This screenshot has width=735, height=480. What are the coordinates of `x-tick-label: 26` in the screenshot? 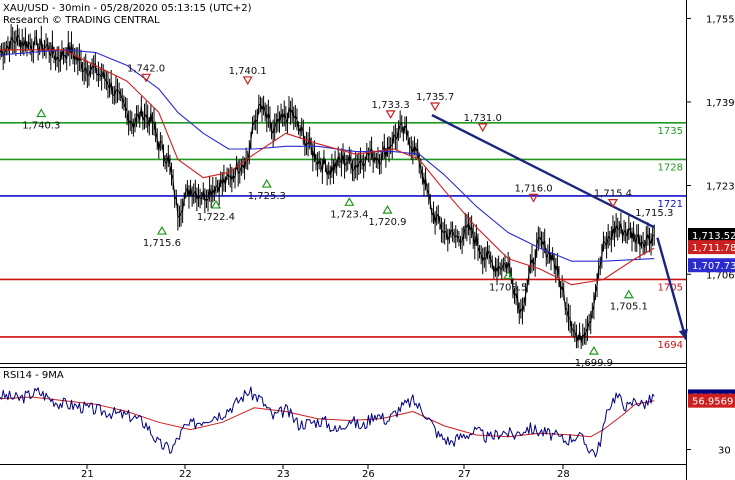 It's located at (368, 474).